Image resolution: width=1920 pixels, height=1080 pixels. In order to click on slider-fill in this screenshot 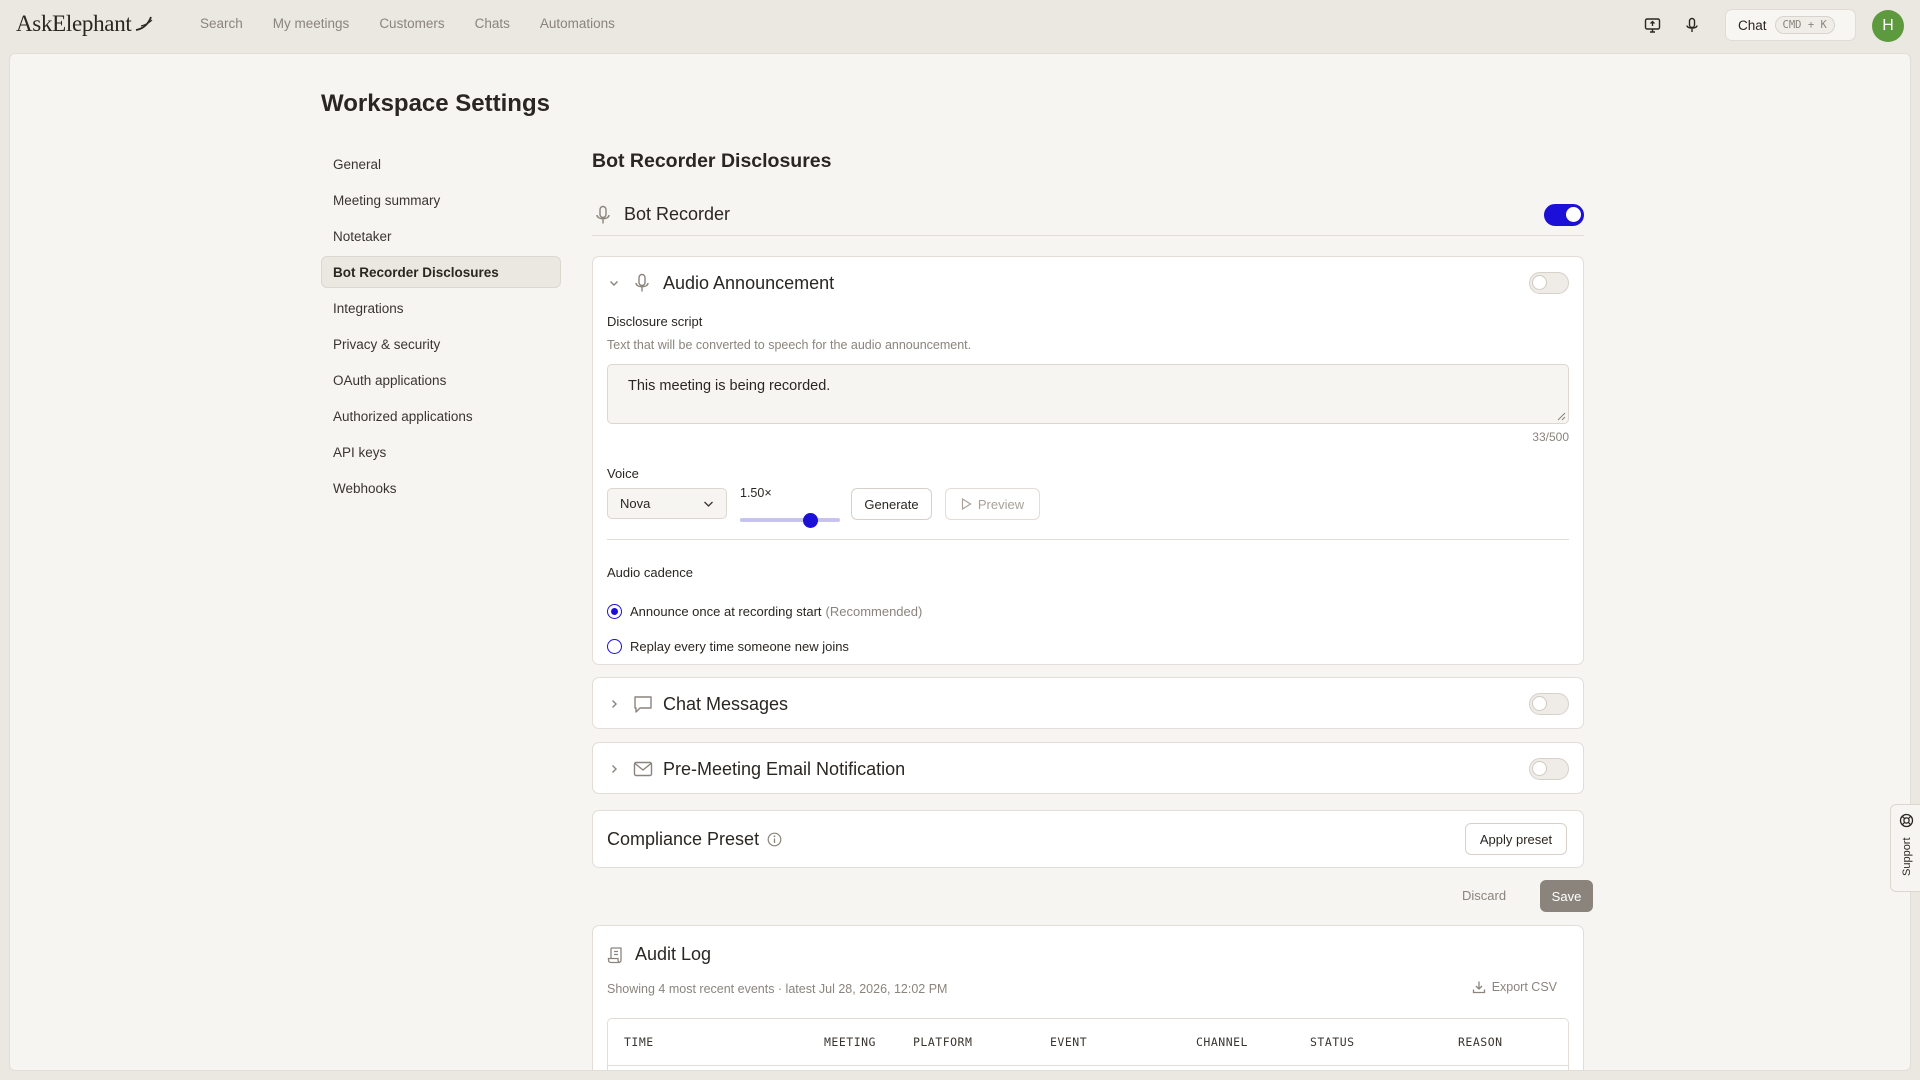, I will do `click(775, 520)`.